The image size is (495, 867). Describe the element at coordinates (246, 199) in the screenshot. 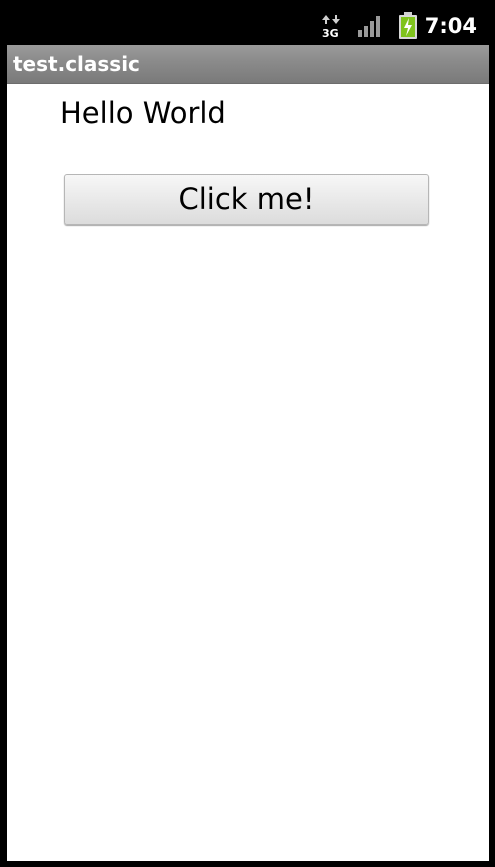

I see `click-me-button: Click me!` at that location.